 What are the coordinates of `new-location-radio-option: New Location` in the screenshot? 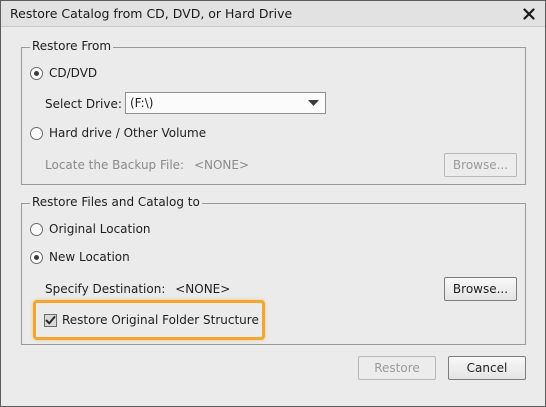 It's located at (80, 257).